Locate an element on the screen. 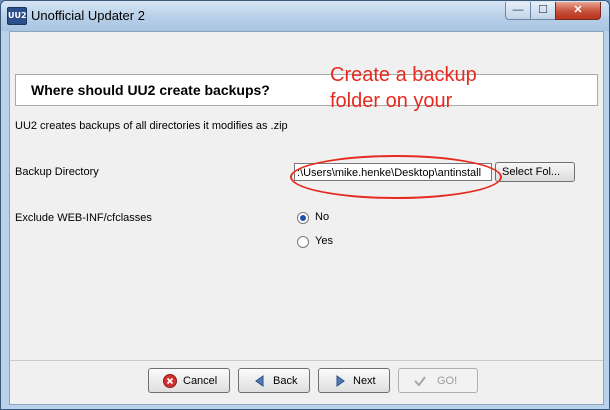 Image resolution: width=610 pixels, height=410 pixels. radio-no is located at coordinates (303, 218).